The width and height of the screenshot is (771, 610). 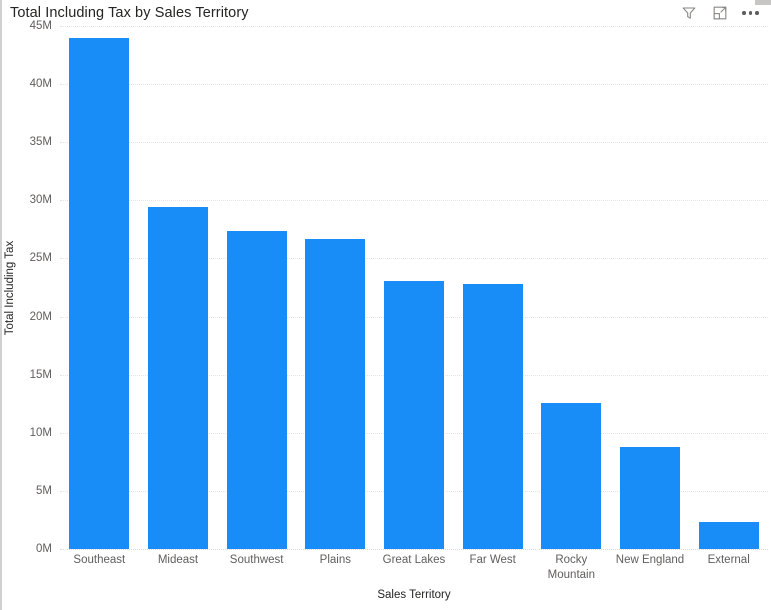 I want to click on more-options-icon, so click(x=750, y=13).